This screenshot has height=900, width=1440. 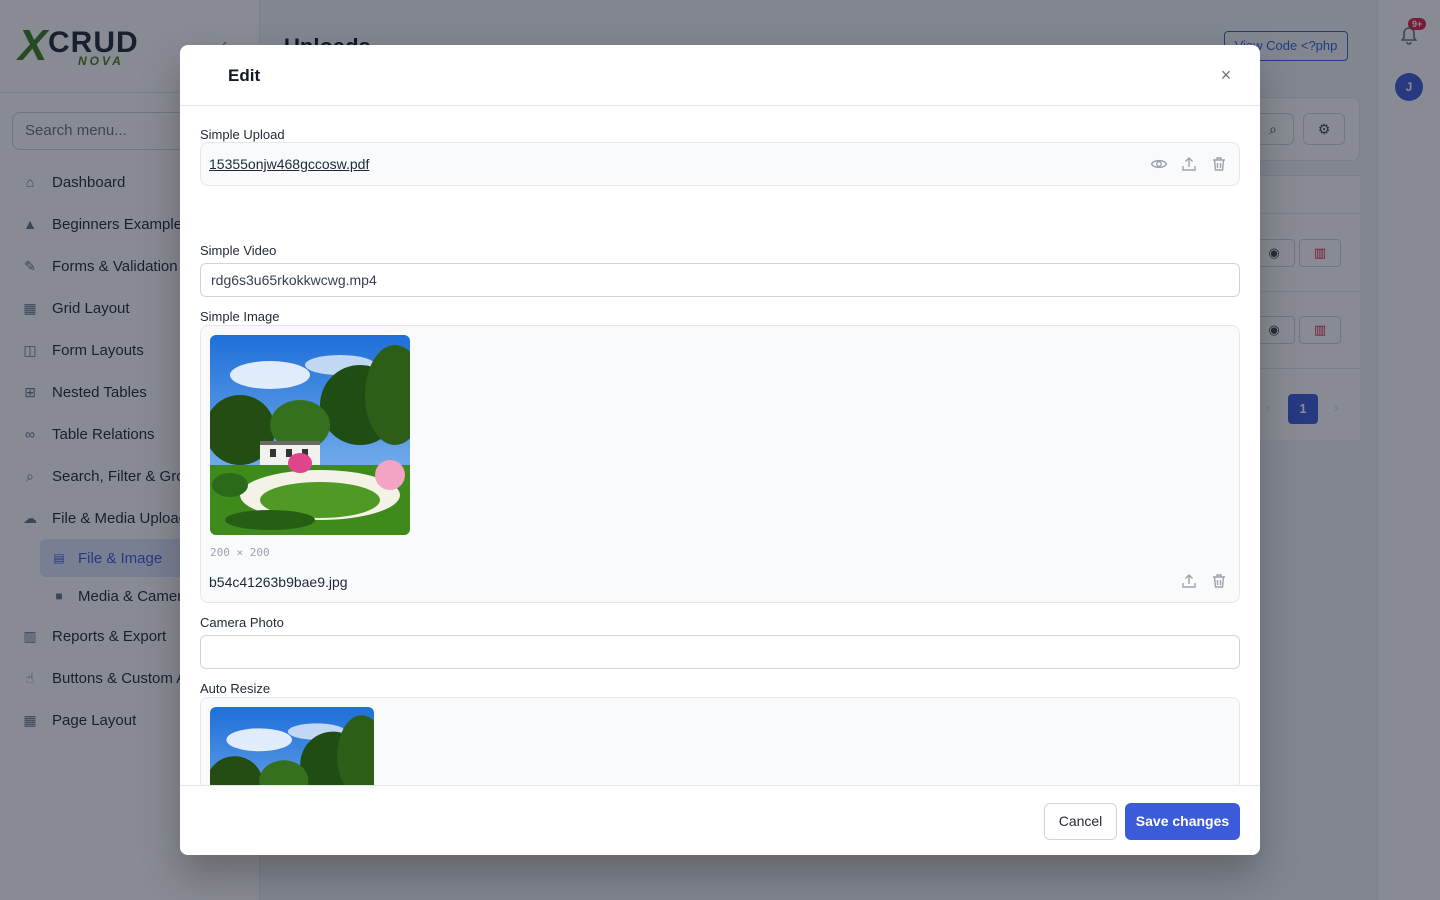 What do you see at coordinates (244, 75) in the screenshot?
I see `modal-title: Edit` at bounding box center [244, 75].